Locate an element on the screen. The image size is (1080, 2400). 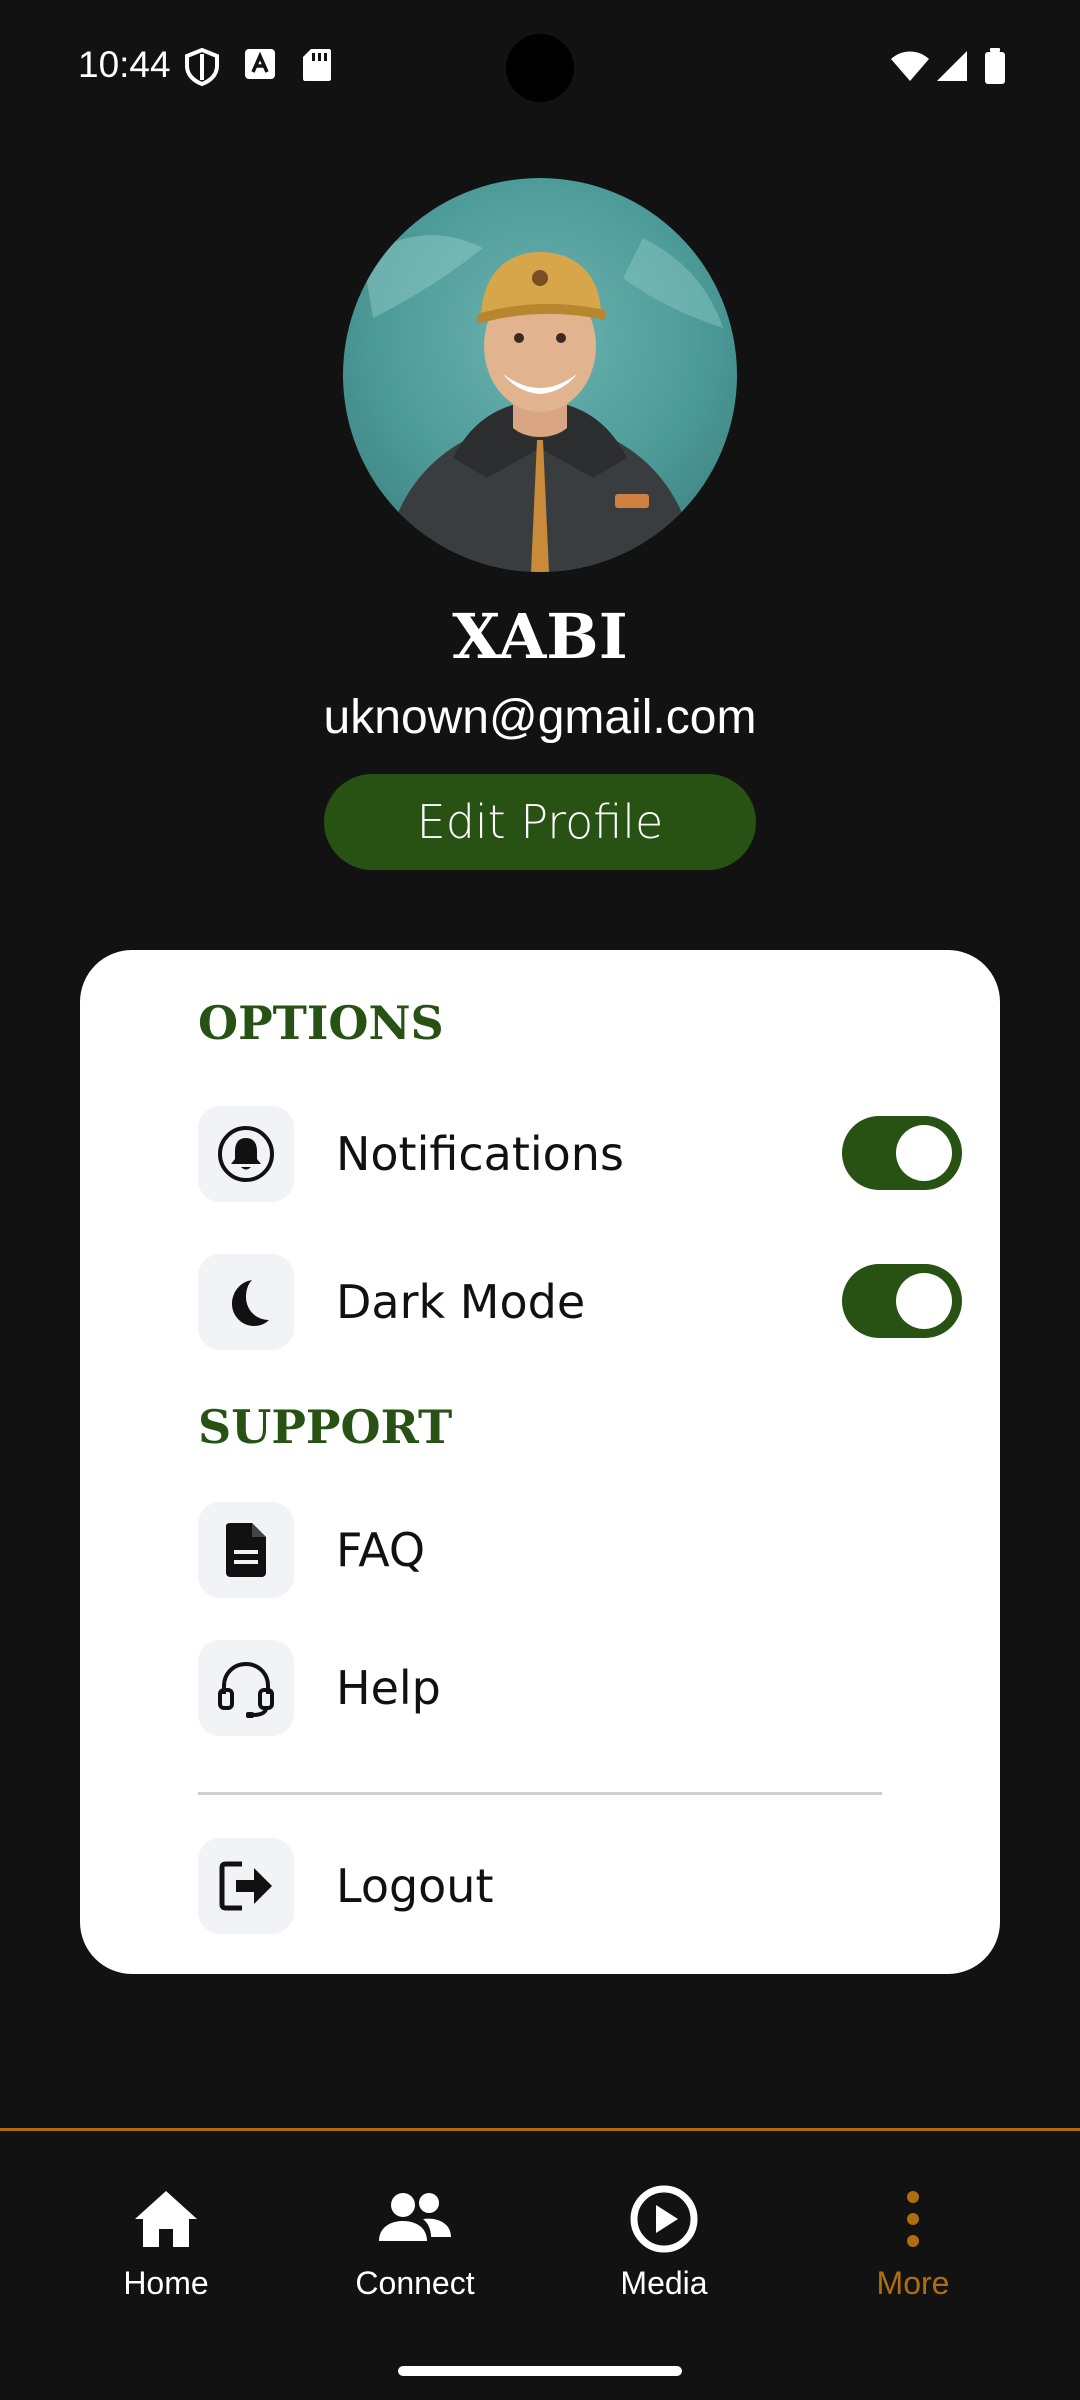
help-label: Help is located at coordinates (388, 1688).